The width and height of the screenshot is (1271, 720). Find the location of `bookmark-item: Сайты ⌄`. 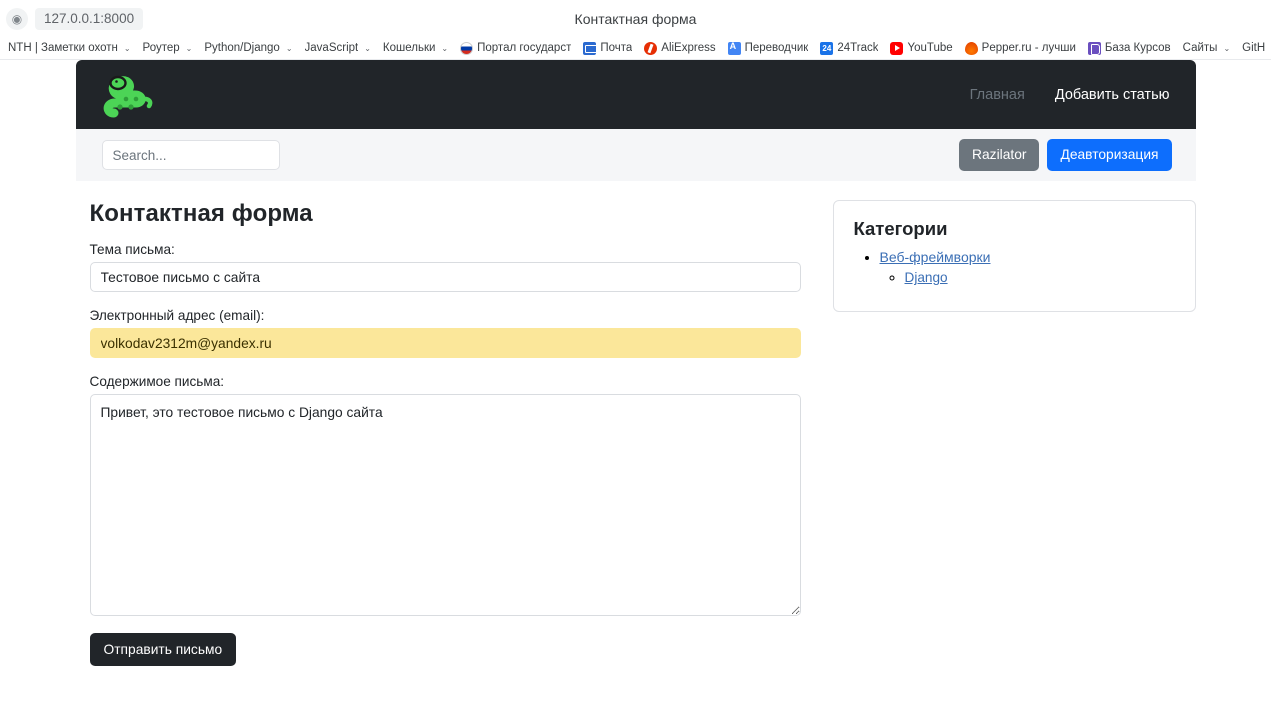

bookmark-item: Сайты ⌄ is located at coordinates (1207, 48).